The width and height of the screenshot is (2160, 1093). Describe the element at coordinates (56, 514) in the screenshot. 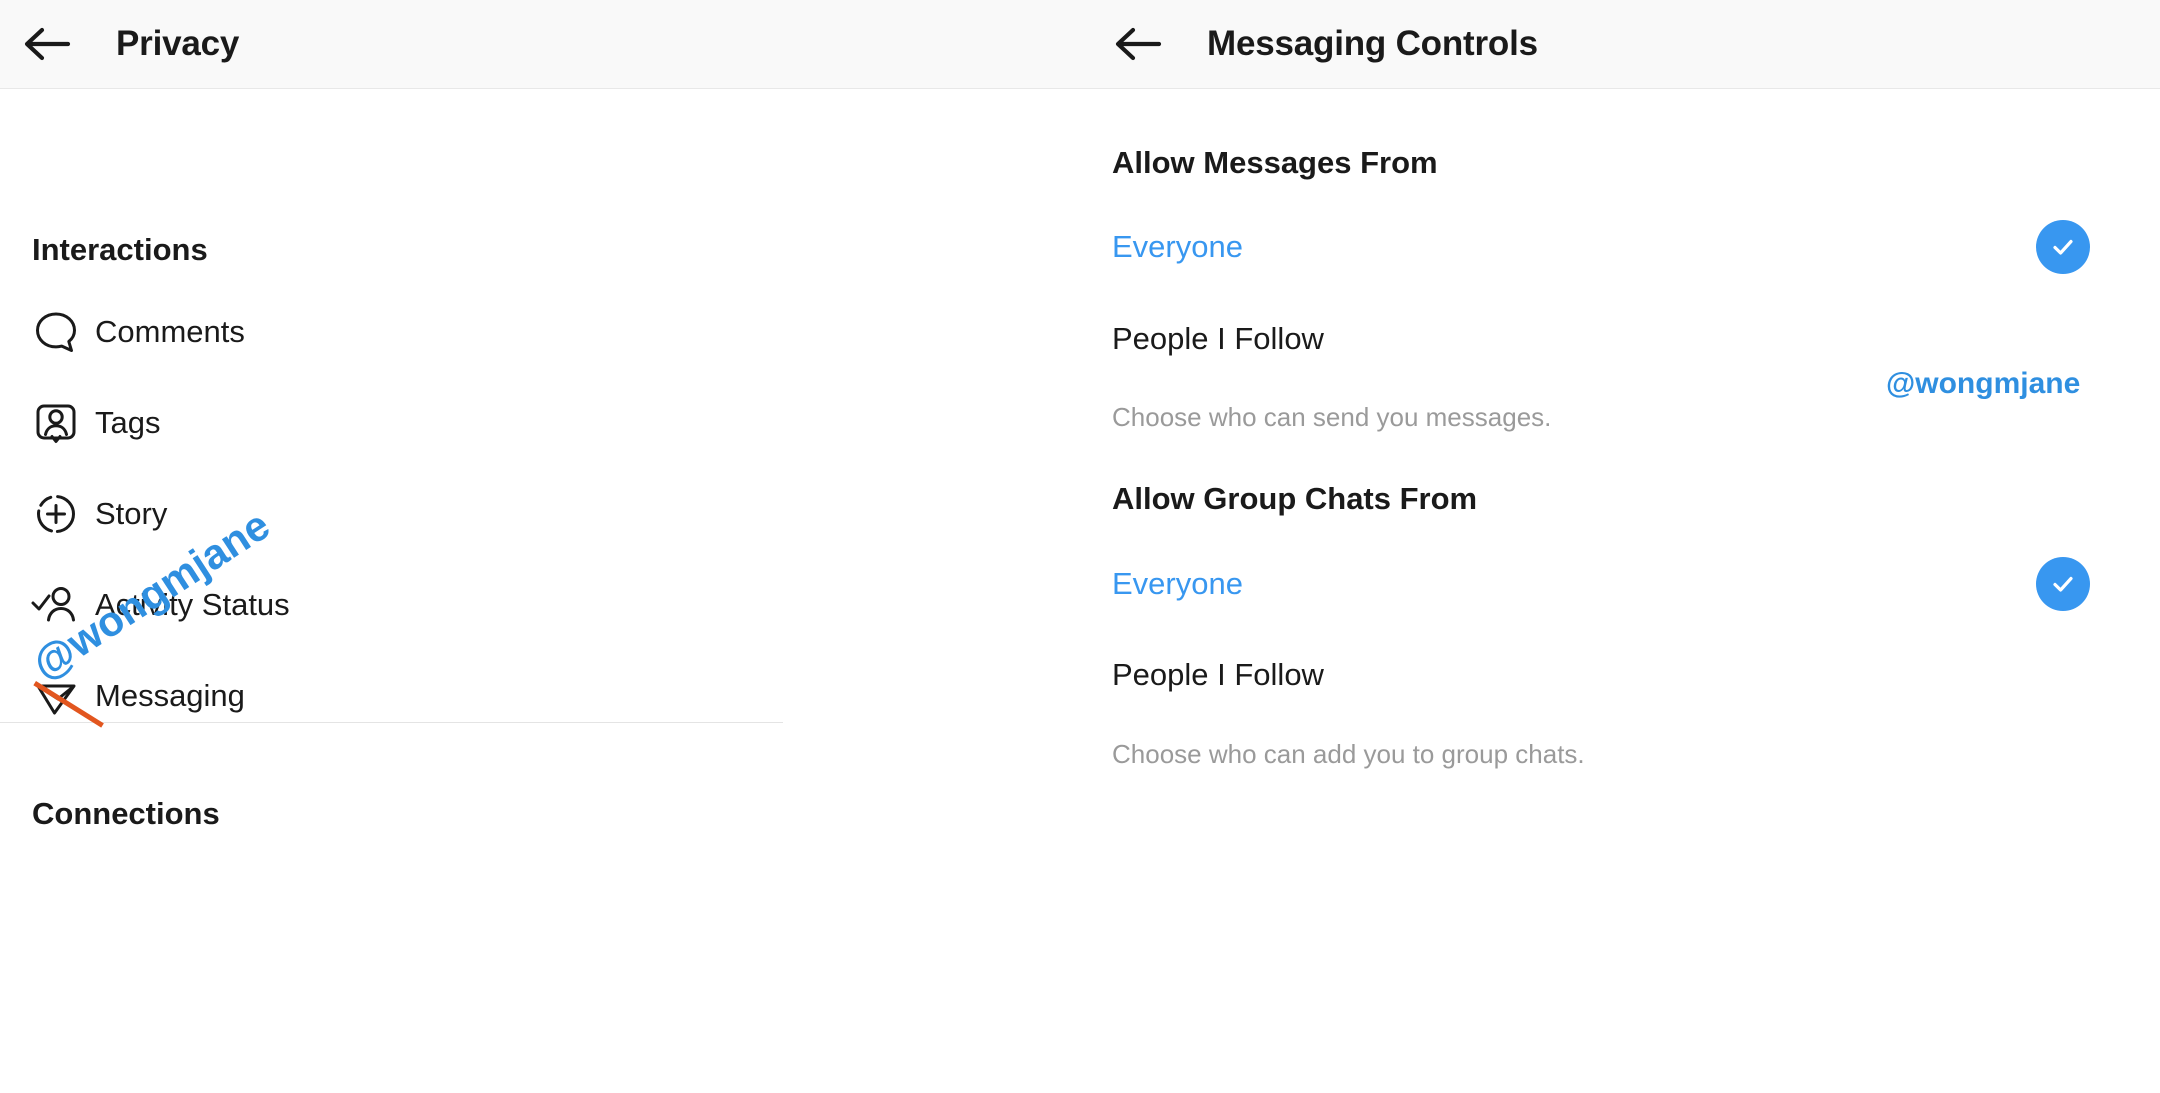

I see `story-plus-circle-icon` at that location.